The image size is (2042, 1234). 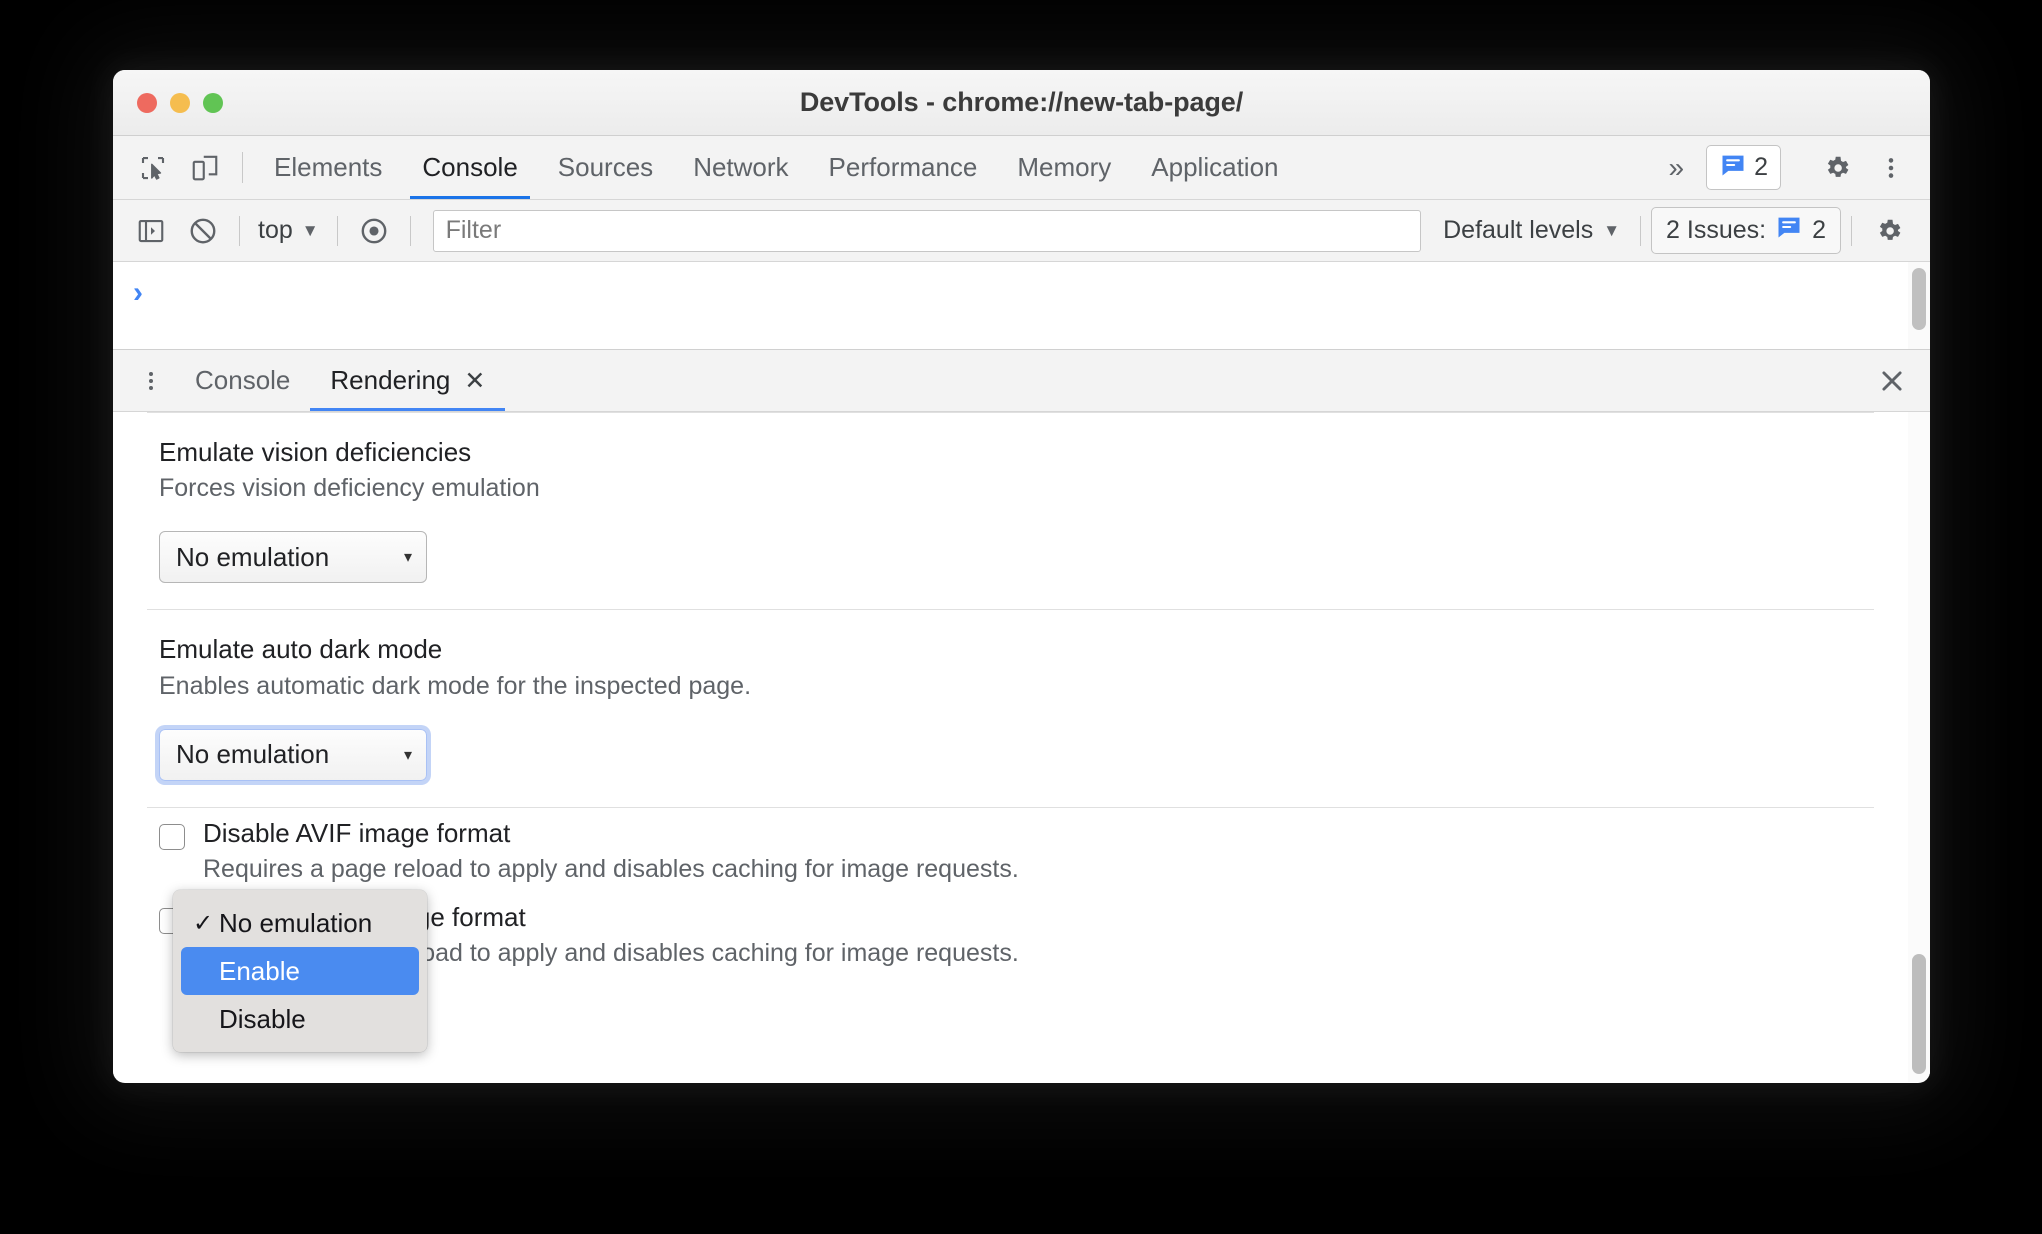 I want to click on zoom-window-button, so click(x=213, y=102).